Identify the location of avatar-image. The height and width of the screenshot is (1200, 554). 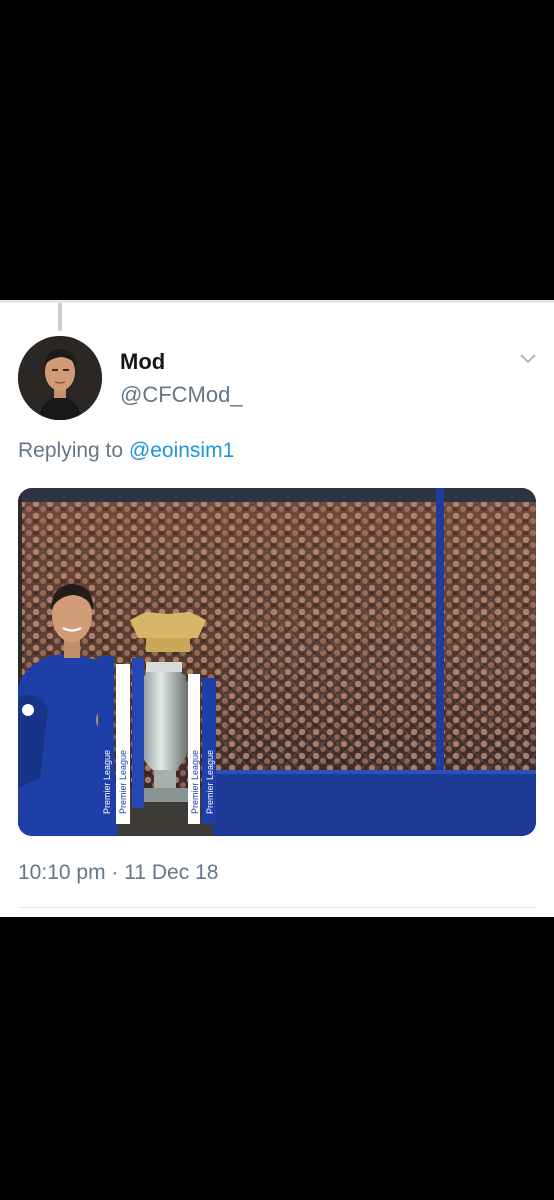
(60, 378).